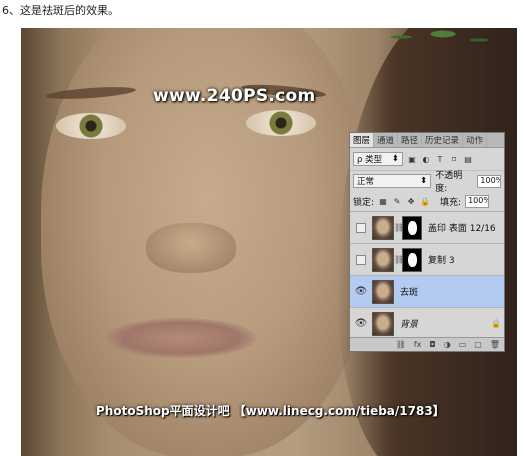  Describe the element at coordinates (432, 344) in the screenshot. I see `add-mask-icon: ◘` at that location.